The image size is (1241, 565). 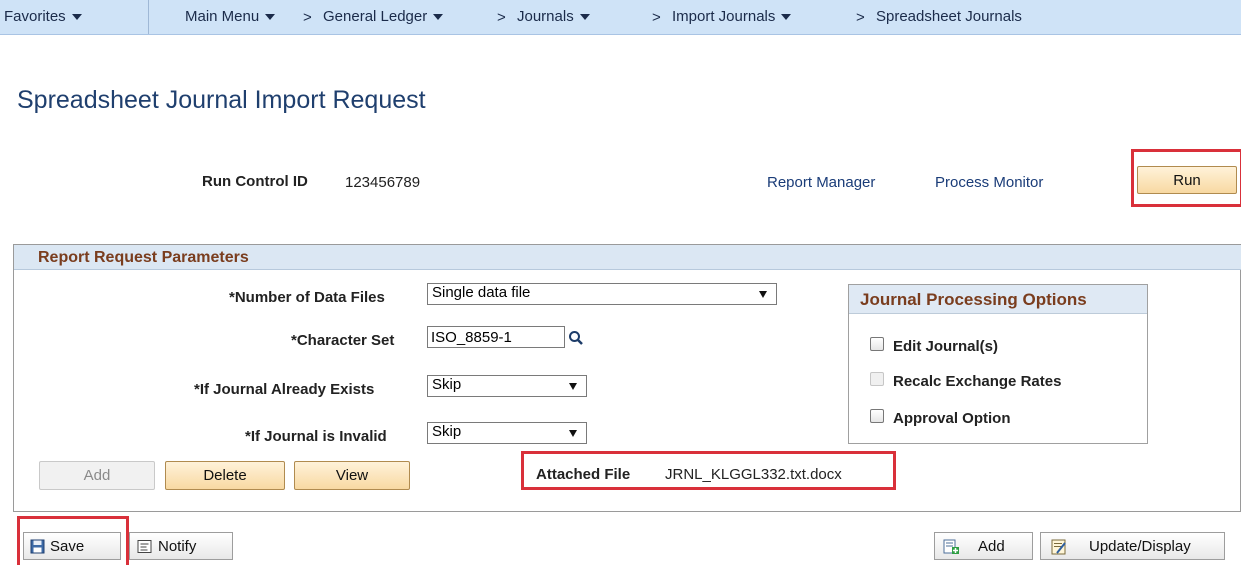 What do you see at coordinates (343, 340) in the screenshot?
I see `character-set-label: *Character Set` at bounding box center [343, 340].